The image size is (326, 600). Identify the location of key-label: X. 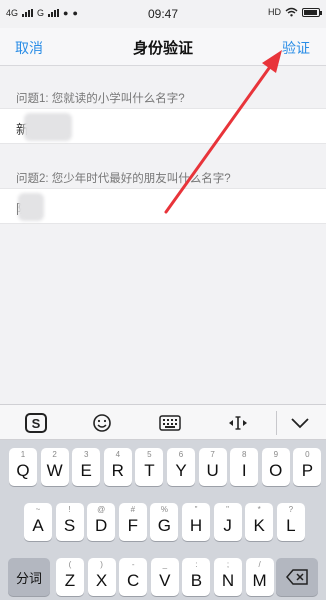
(101, 580).